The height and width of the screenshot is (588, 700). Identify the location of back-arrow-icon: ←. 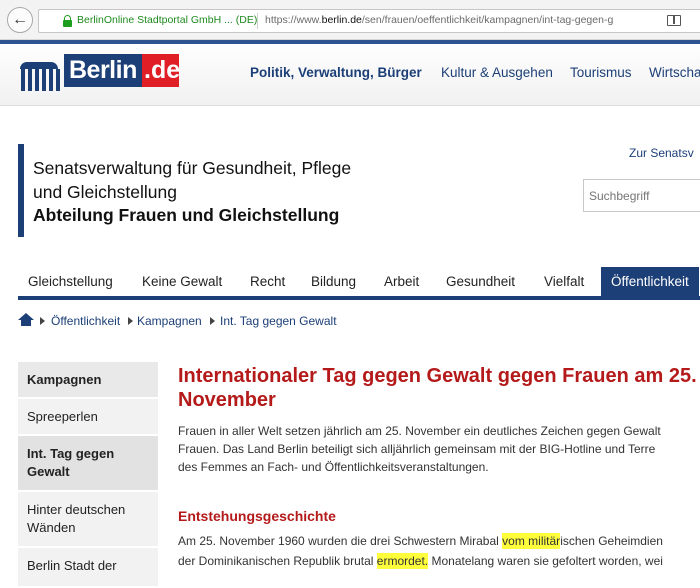
(20, 19).